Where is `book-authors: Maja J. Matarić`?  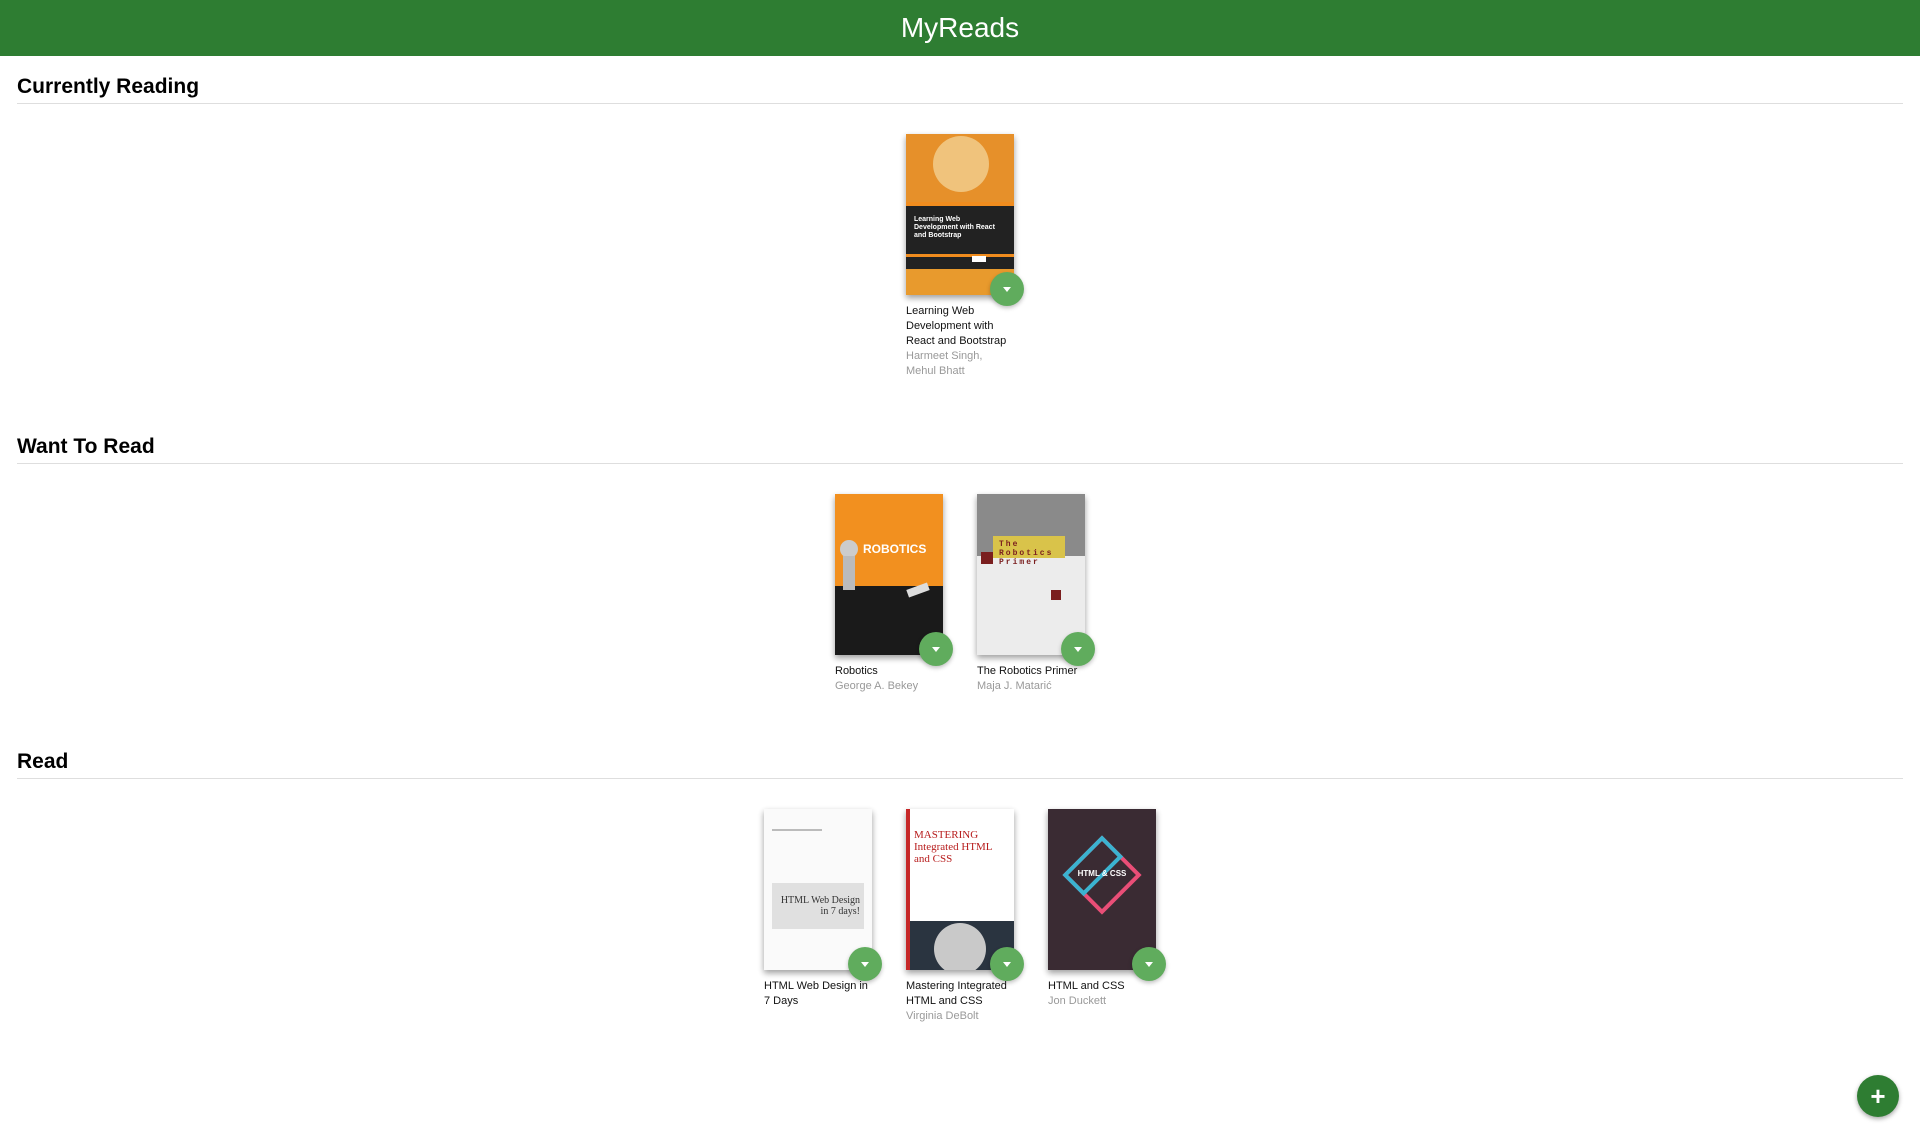
book-authors: Maja J. Matarić is located at coordinates (1014, 686).